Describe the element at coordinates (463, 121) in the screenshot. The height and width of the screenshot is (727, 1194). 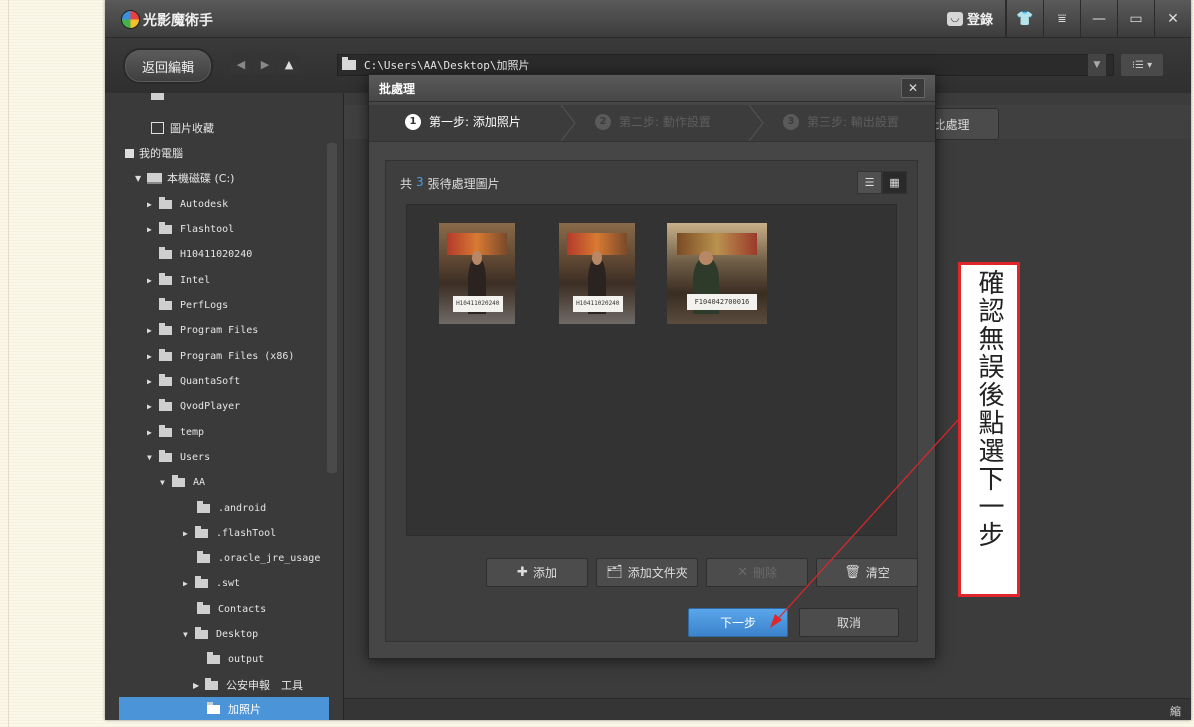
I see `step-1: 1 第一步: 添加照片` at that location.